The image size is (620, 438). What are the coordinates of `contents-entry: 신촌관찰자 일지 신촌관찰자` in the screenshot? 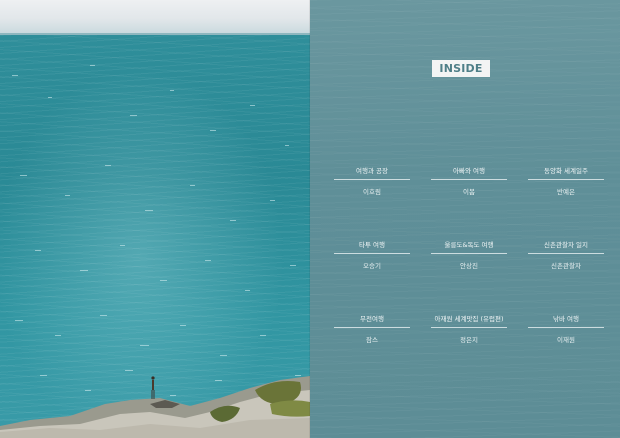 It's located at (566, 276).